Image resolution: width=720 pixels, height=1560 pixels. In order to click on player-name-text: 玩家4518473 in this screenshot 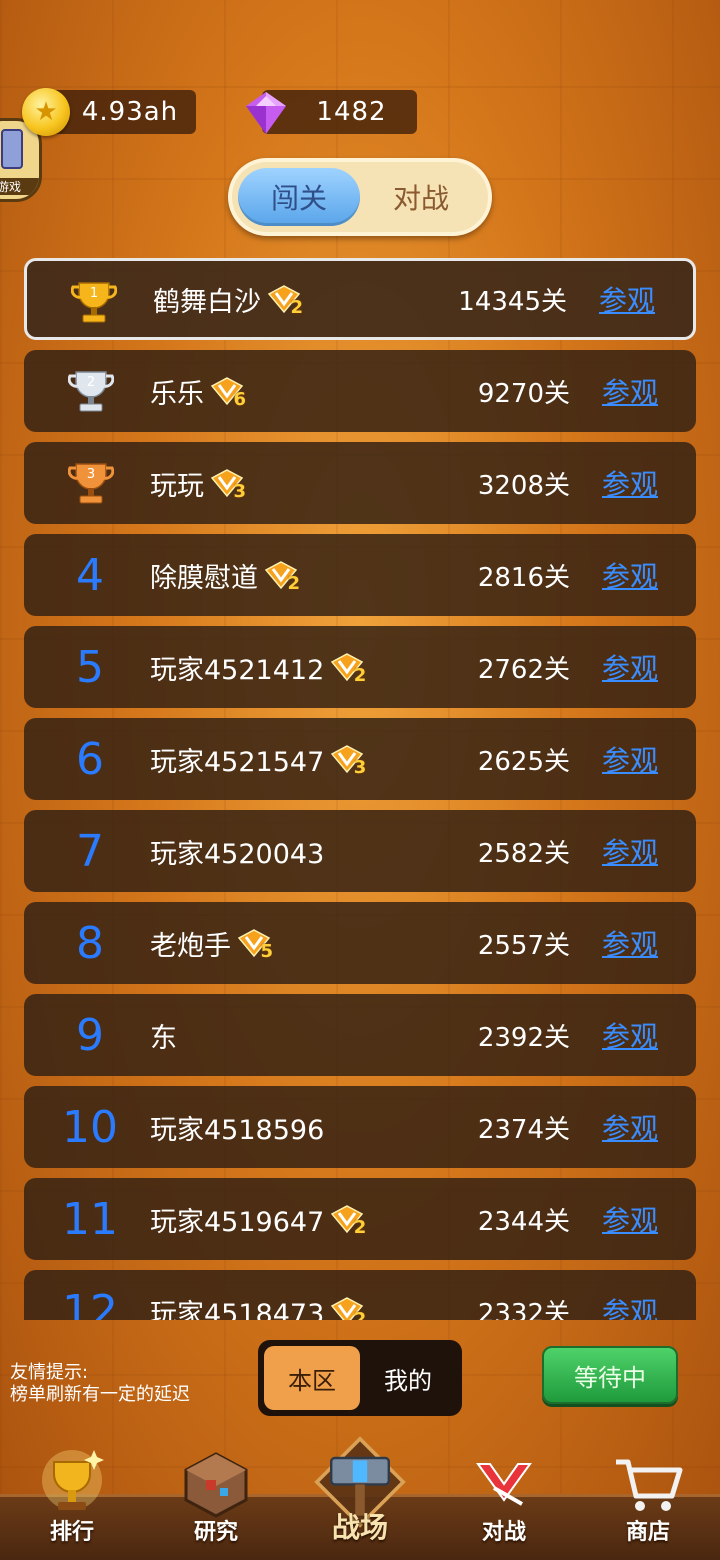, I will do `click(237, 1309)`.